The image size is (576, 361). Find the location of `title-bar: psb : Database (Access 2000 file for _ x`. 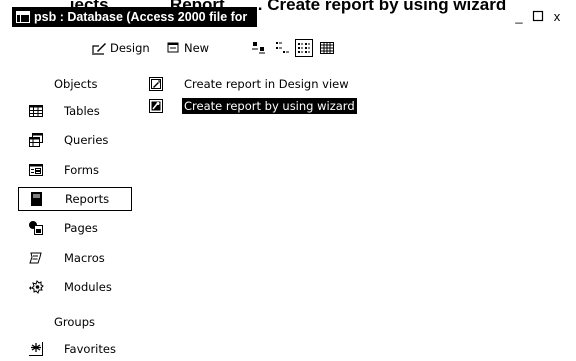

title-bar: psb : Database (Access 2000 file for _ x is located at coordinates (288, 17).